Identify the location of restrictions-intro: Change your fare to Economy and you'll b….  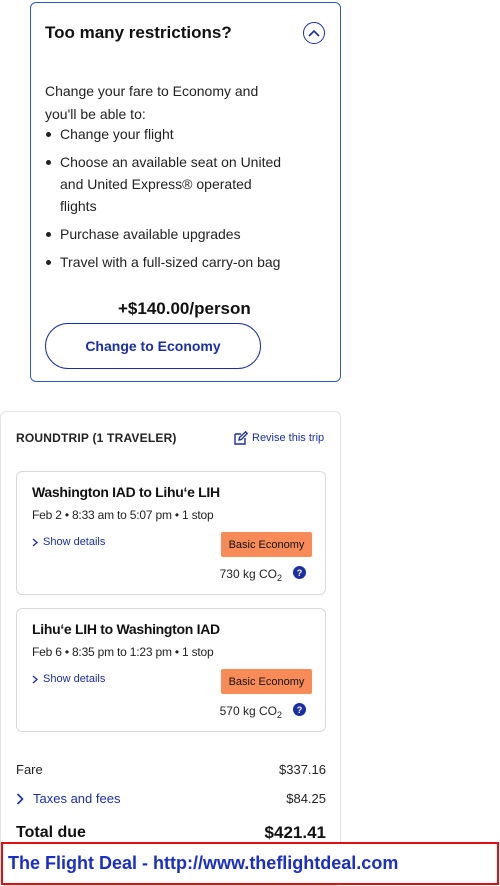
(152, 102).